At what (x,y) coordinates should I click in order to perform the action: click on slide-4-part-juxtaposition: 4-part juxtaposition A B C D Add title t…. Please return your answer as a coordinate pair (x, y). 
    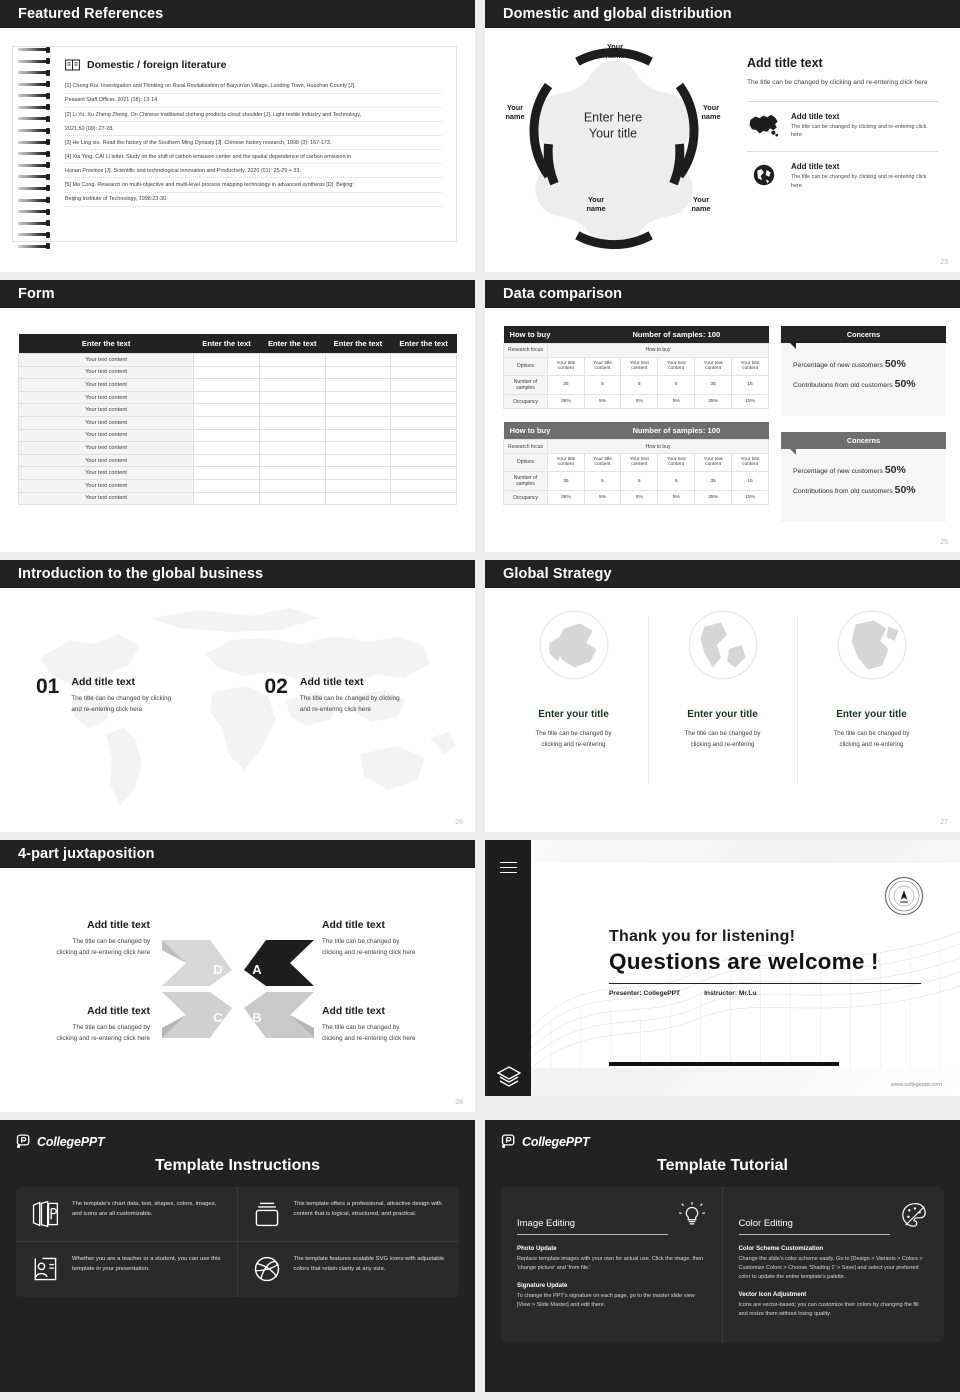
    Looking at the image, I should click on (237, 976).